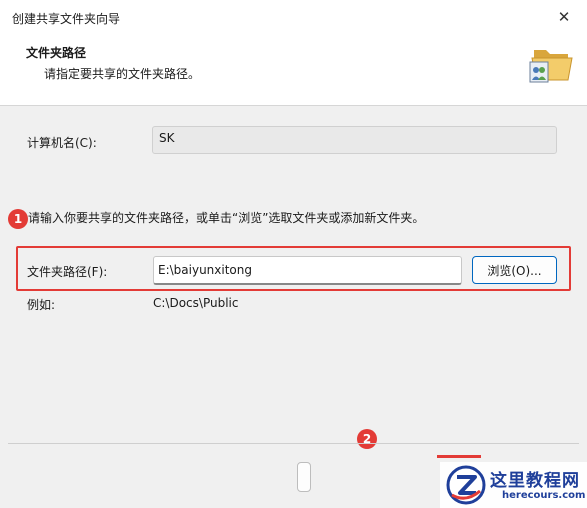 The image size is (587, 508). What do you see at coordinates (466, 485) in the screenshot?
I see `watermark-logo-icon` at bounding box center [466, 485].